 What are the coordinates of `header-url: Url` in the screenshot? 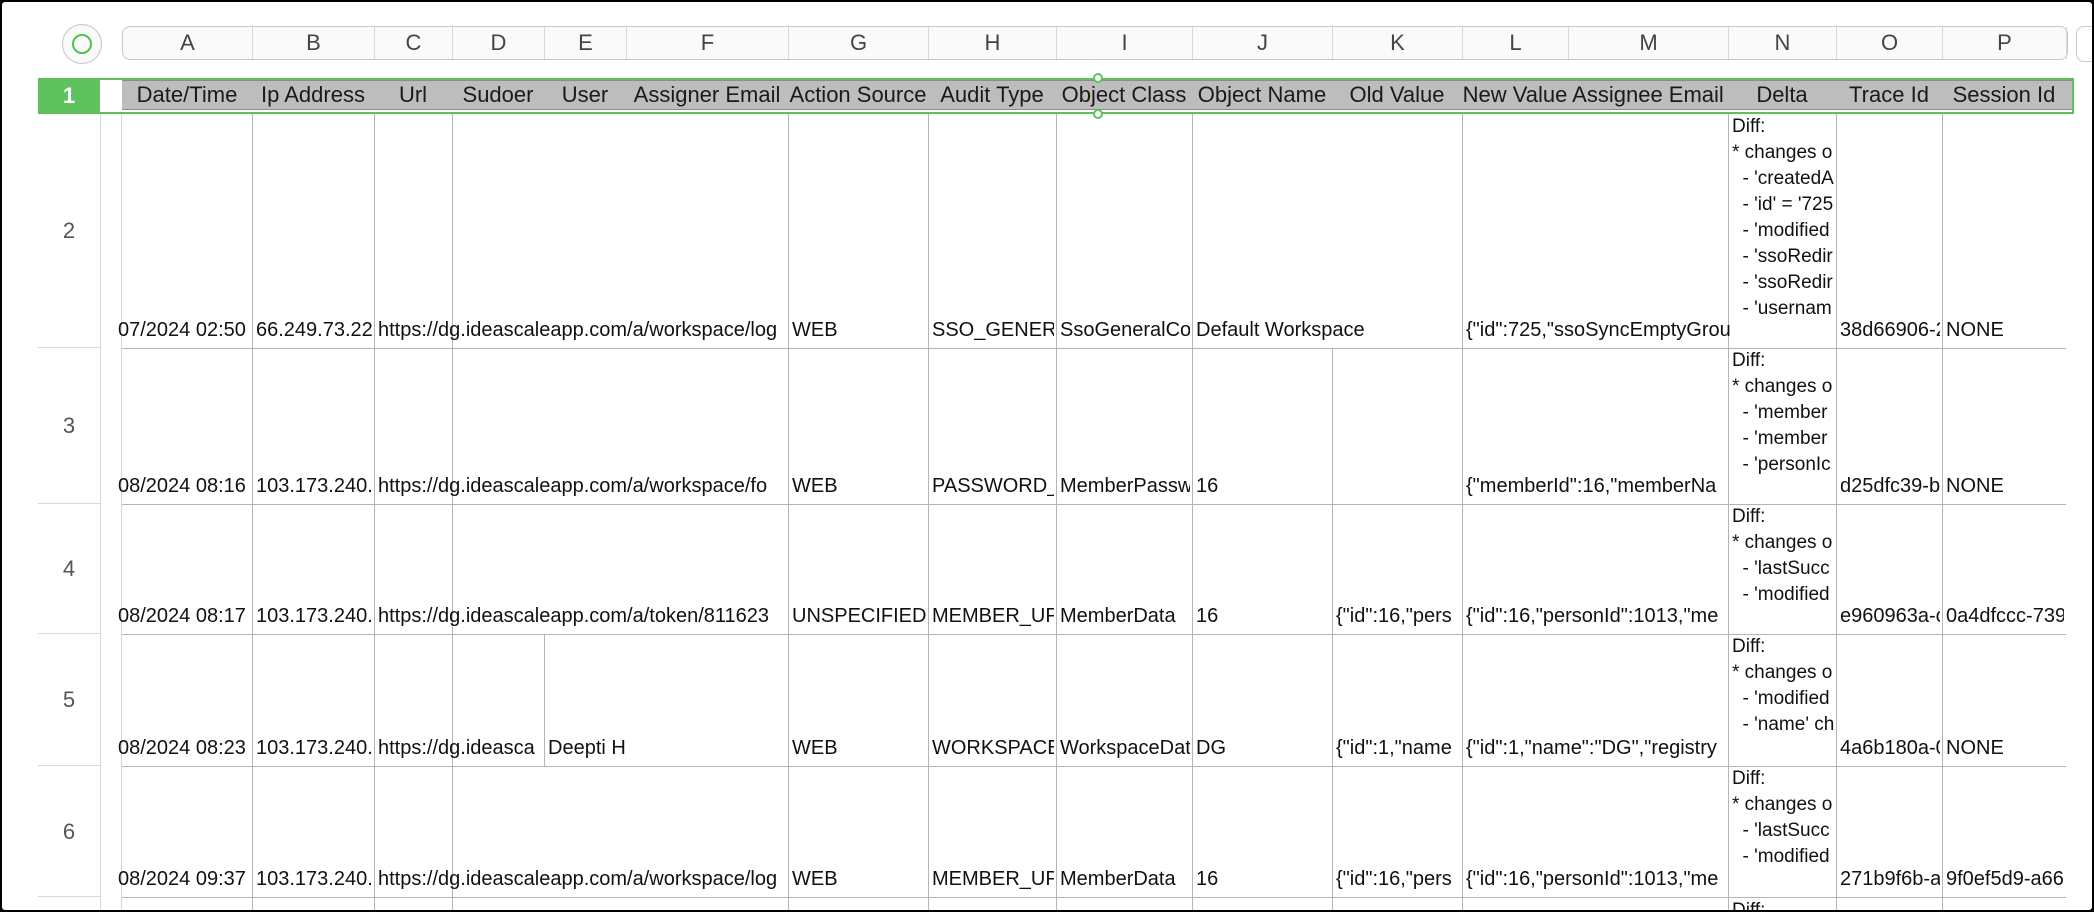 It's located at (413, 95).